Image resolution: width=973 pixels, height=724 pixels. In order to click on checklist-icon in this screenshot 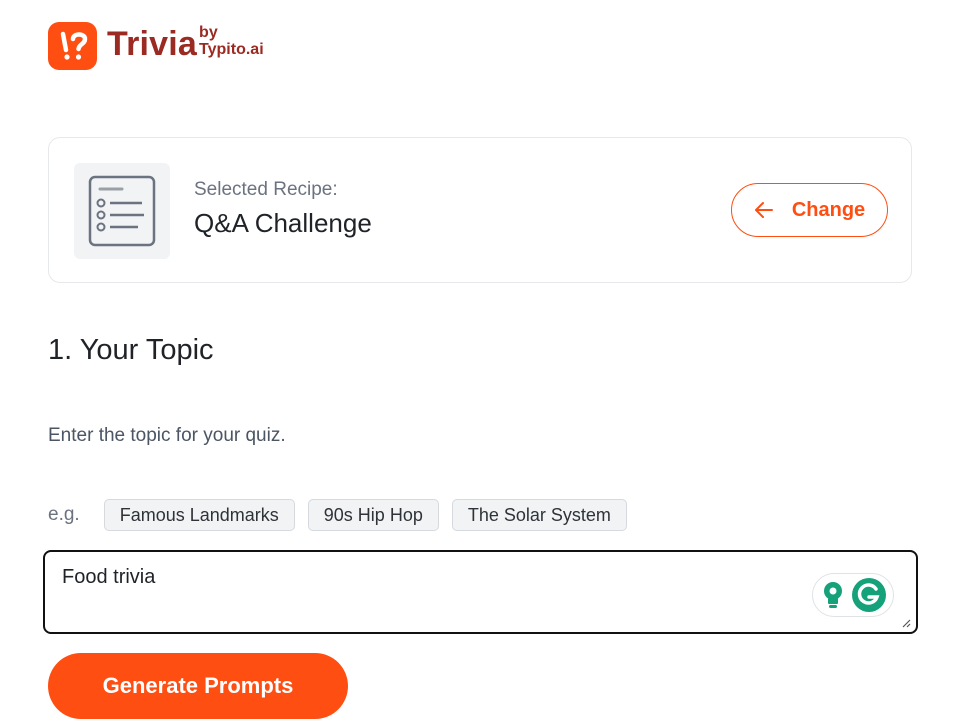, I will do `click(122, 211)`.